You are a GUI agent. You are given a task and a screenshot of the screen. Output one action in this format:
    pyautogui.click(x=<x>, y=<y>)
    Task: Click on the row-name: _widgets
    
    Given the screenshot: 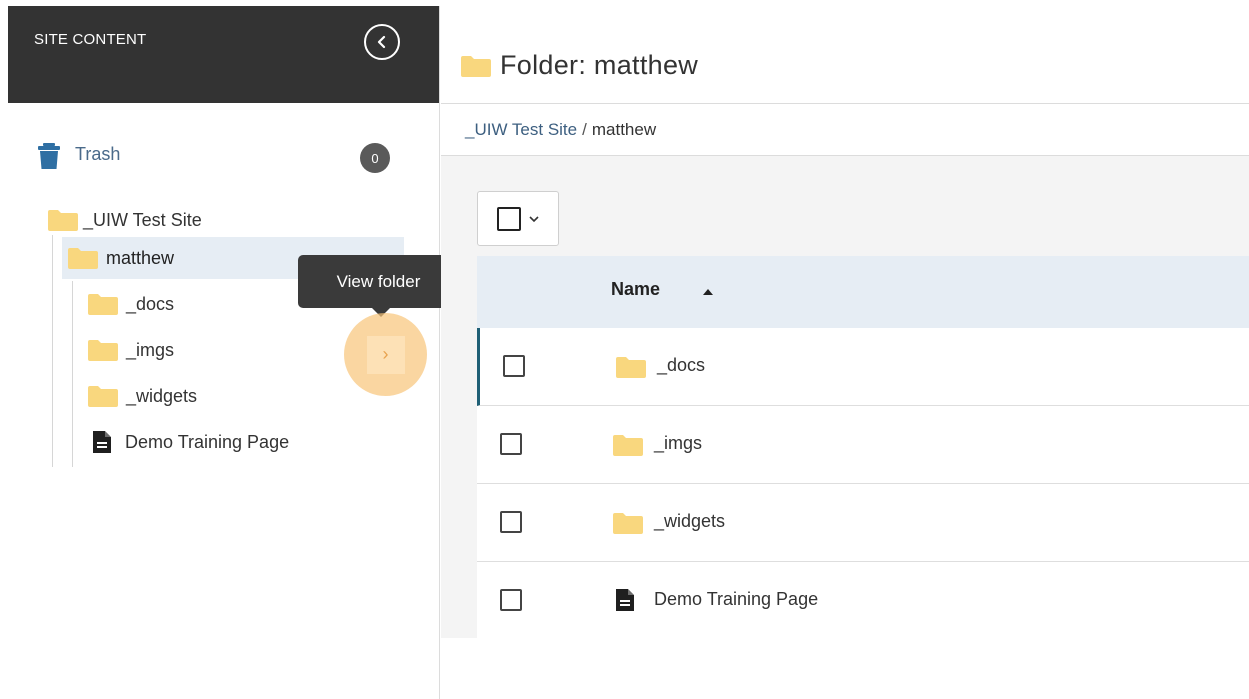 What is the action you would take?
    pyautogui.click(x=689, y=521)
    